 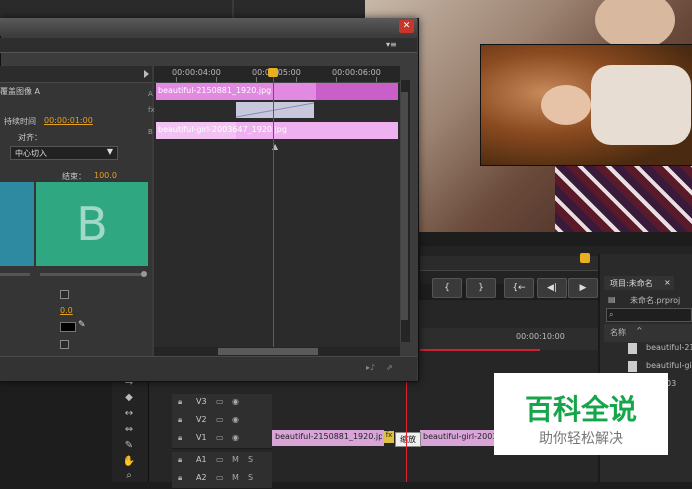 I want to click on transition-ramp, so click(x=275, y=110).